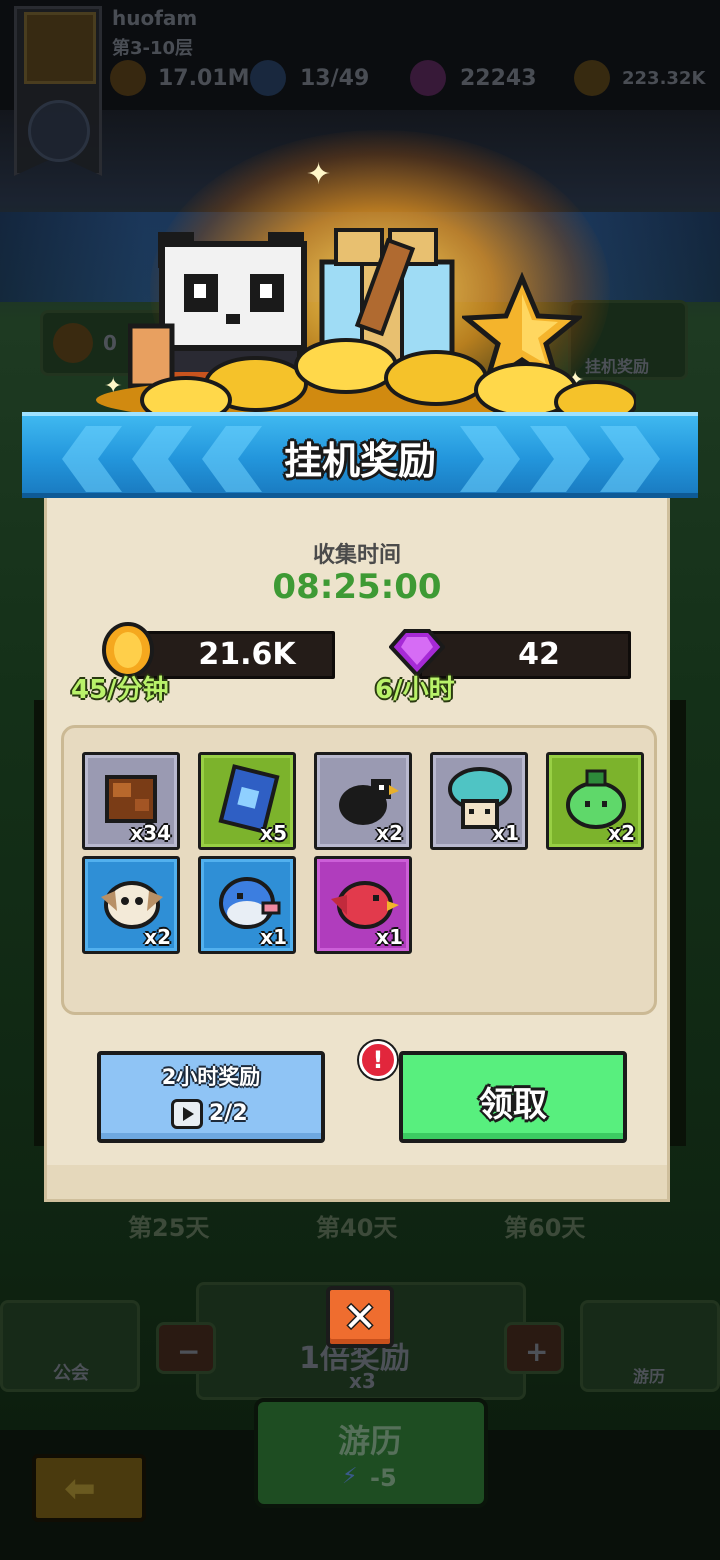 The width and height of the screenshot is (720, 1560). I want to click on claim-button: 领取, so click(513, 1097).